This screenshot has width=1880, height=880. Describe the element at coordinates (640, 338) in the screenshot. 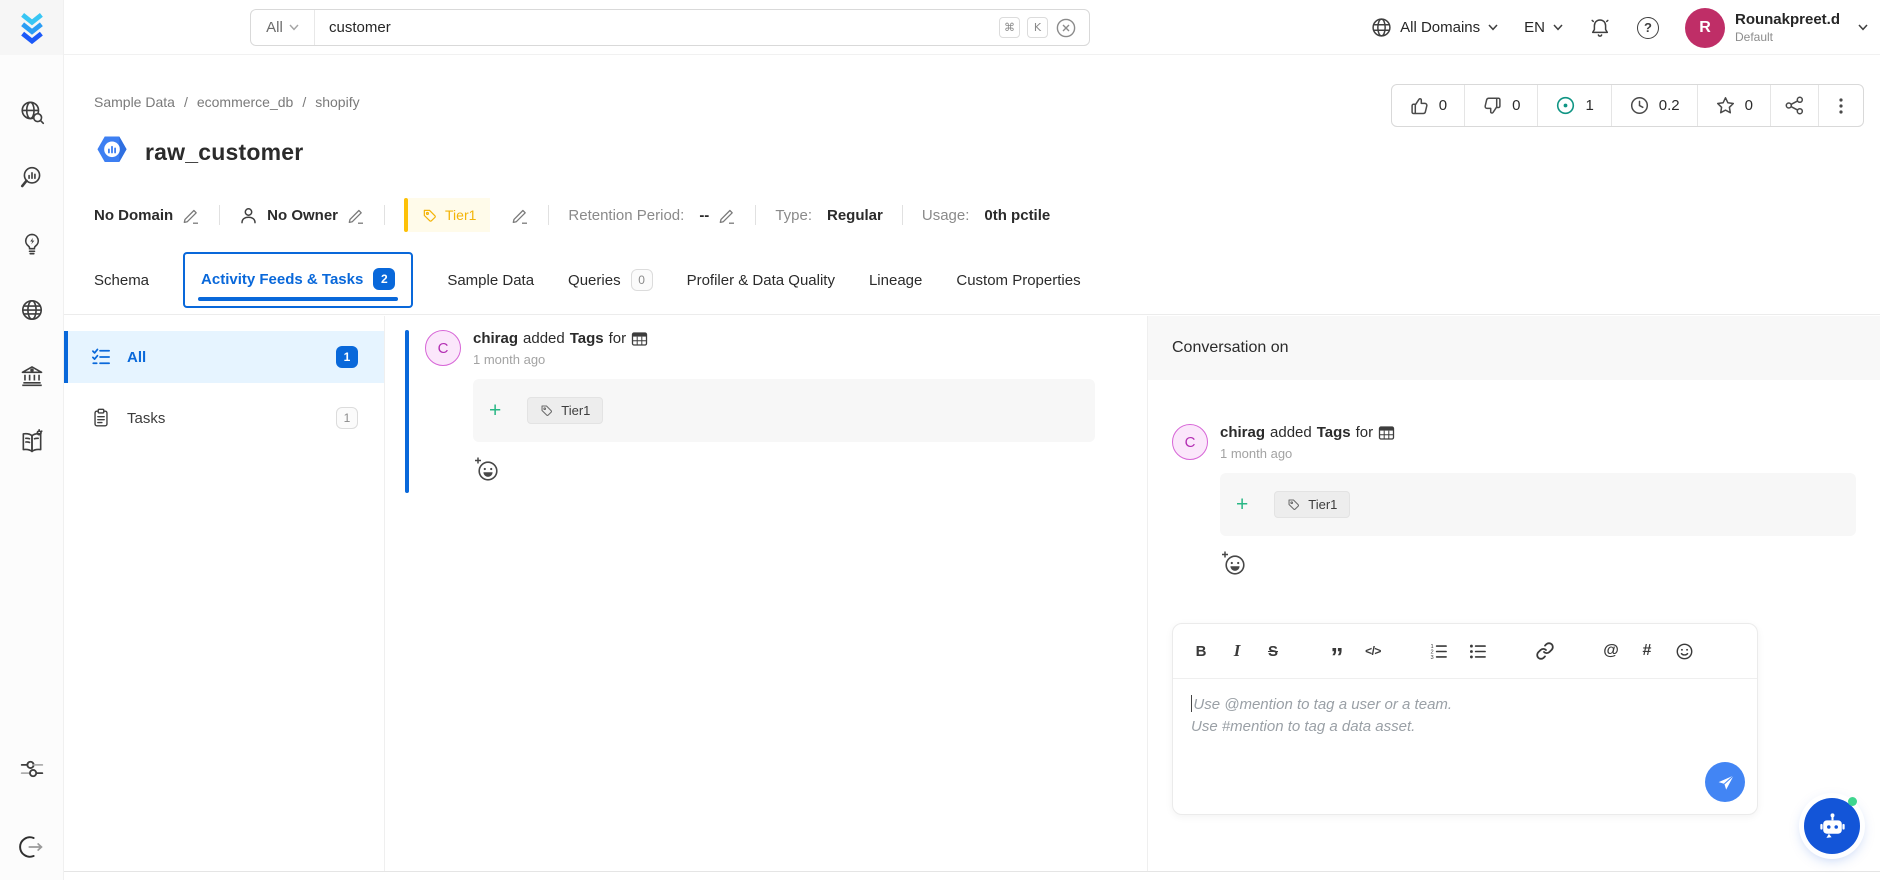

I see `table-entity-icon` at that location.